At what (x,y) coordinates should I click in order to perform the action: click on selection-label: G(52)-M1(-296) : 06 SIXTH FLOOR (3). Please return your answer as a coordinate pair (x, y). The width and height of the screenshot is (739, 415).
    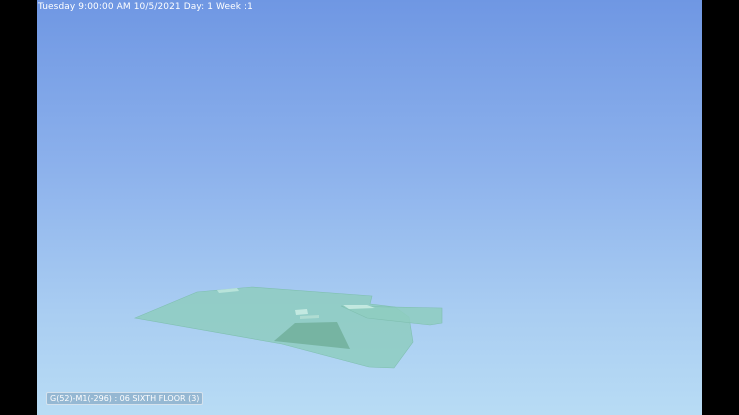
    Looking at the image, I should click on (125, 398).